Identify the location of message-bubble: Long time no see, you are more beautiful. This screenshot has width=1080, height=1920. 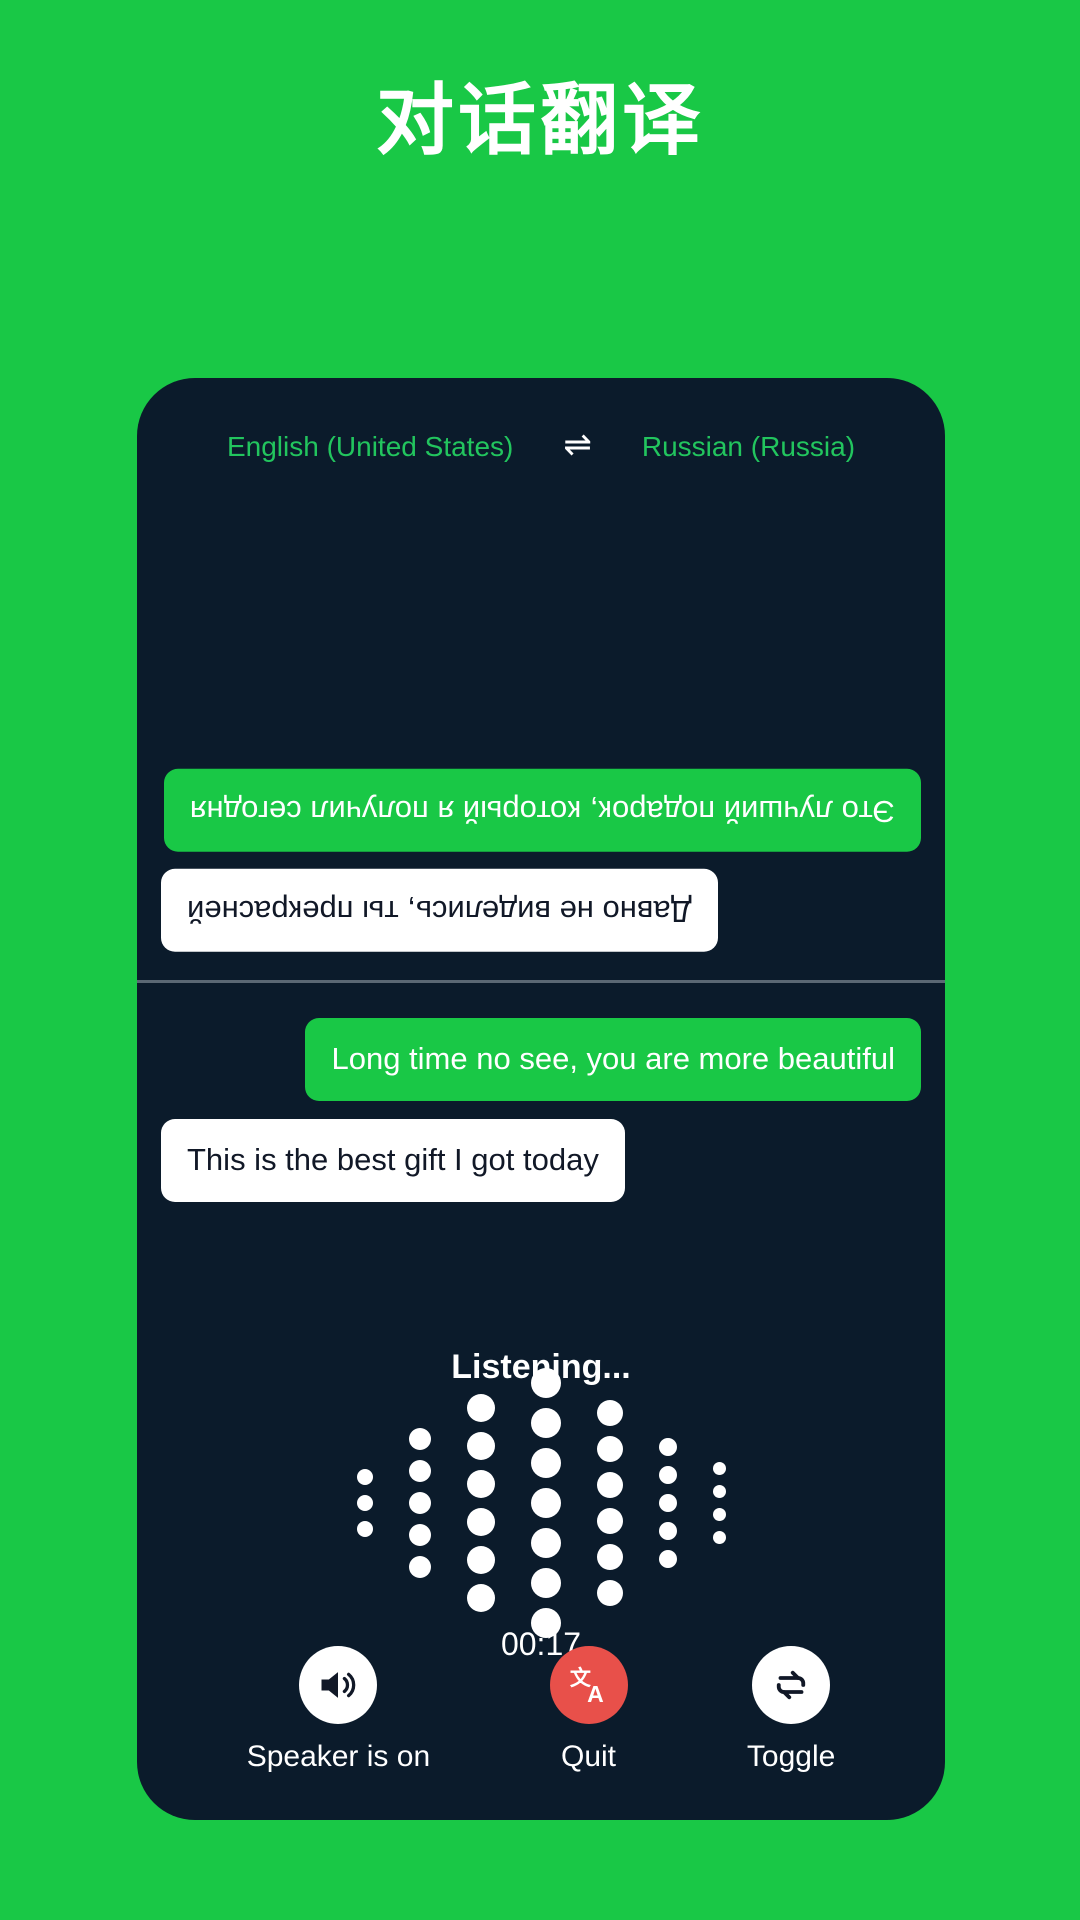
(613, 1059).